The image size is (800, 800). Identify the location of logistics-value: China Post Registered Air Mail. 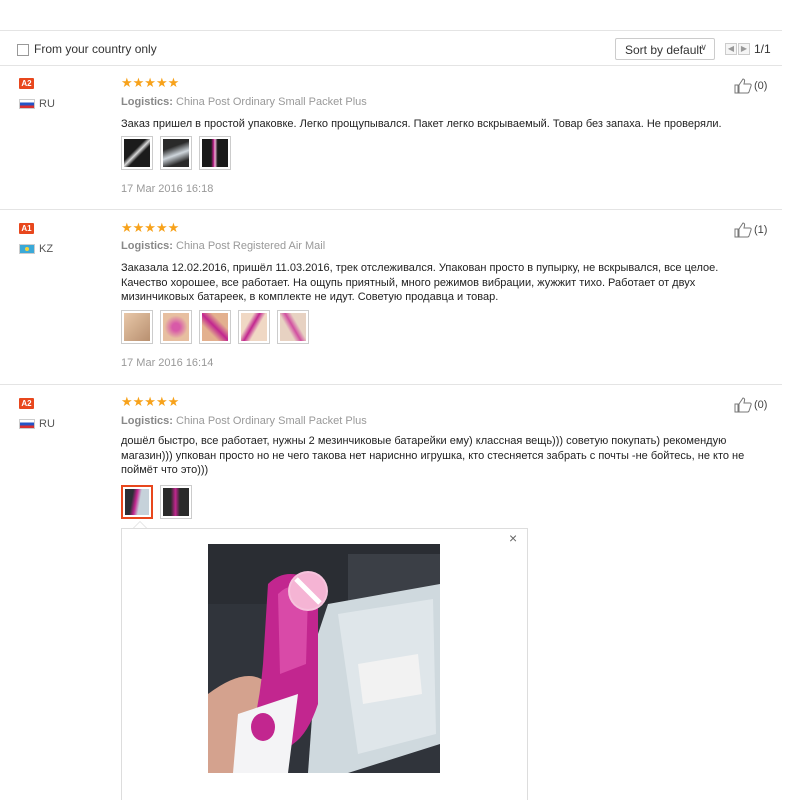
(251, 246).